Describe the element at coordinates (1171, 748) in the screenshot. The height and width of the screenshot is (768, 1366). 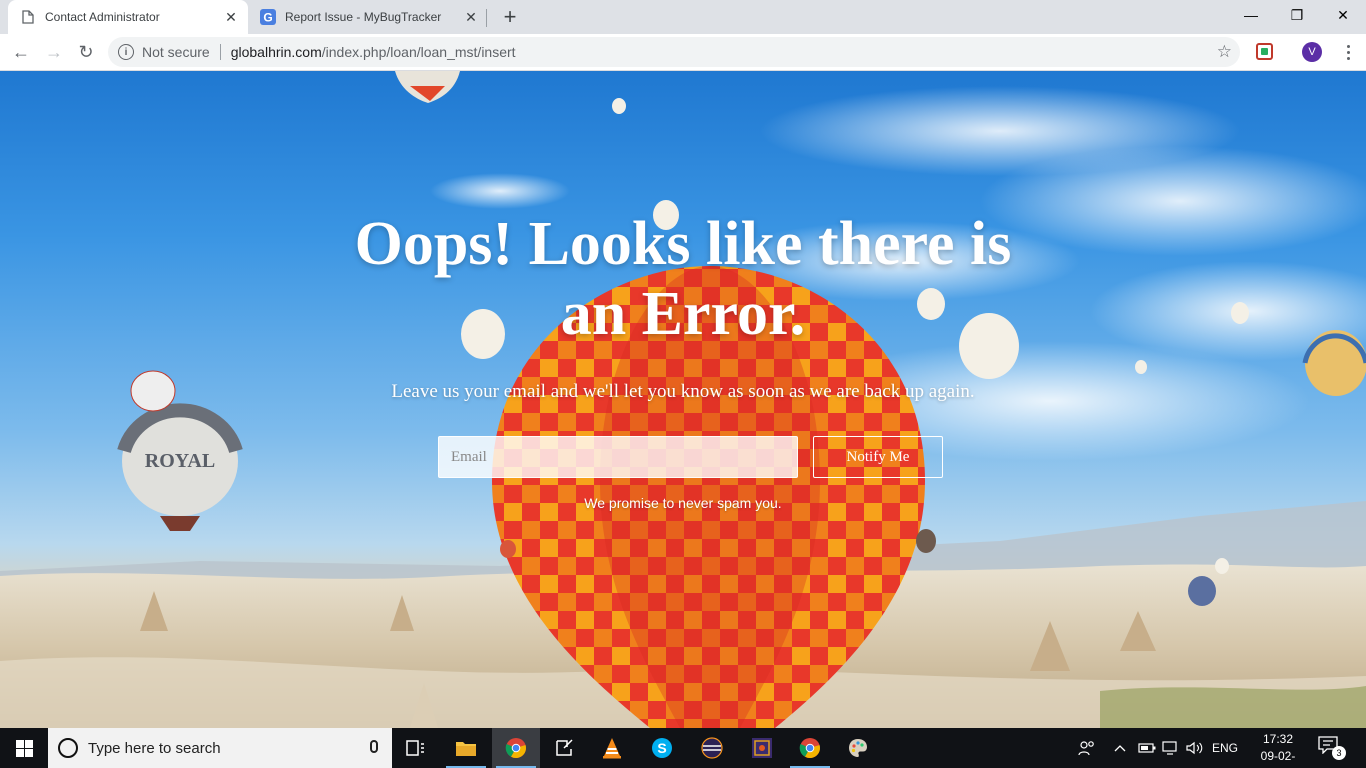
I see `network-icon` at that location.